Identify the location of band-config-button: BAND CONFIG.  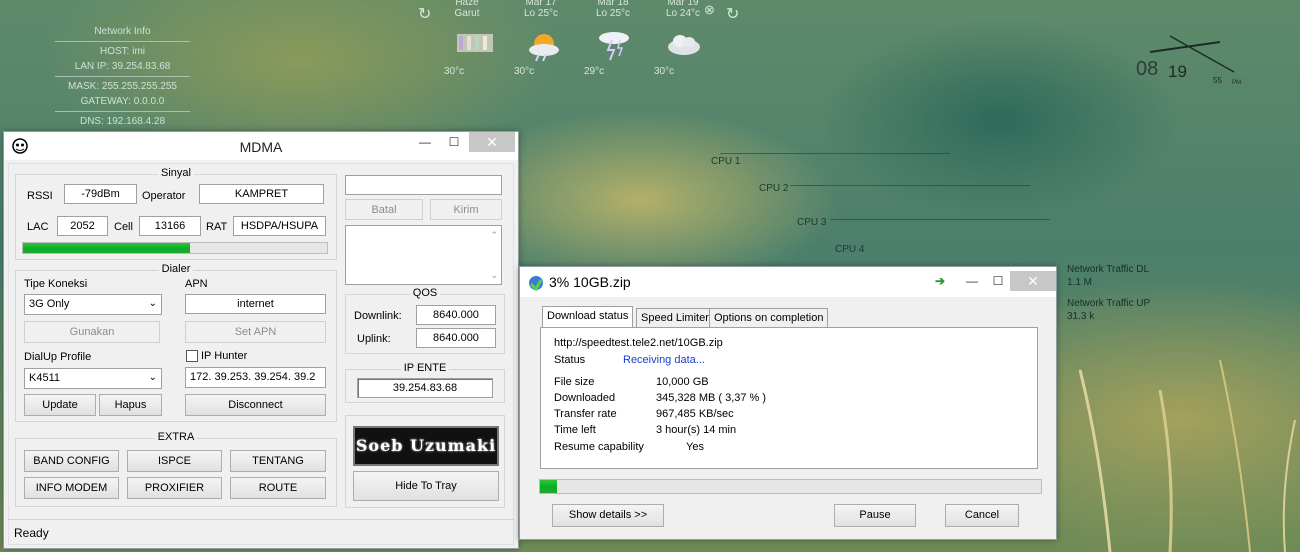
(71, 461).